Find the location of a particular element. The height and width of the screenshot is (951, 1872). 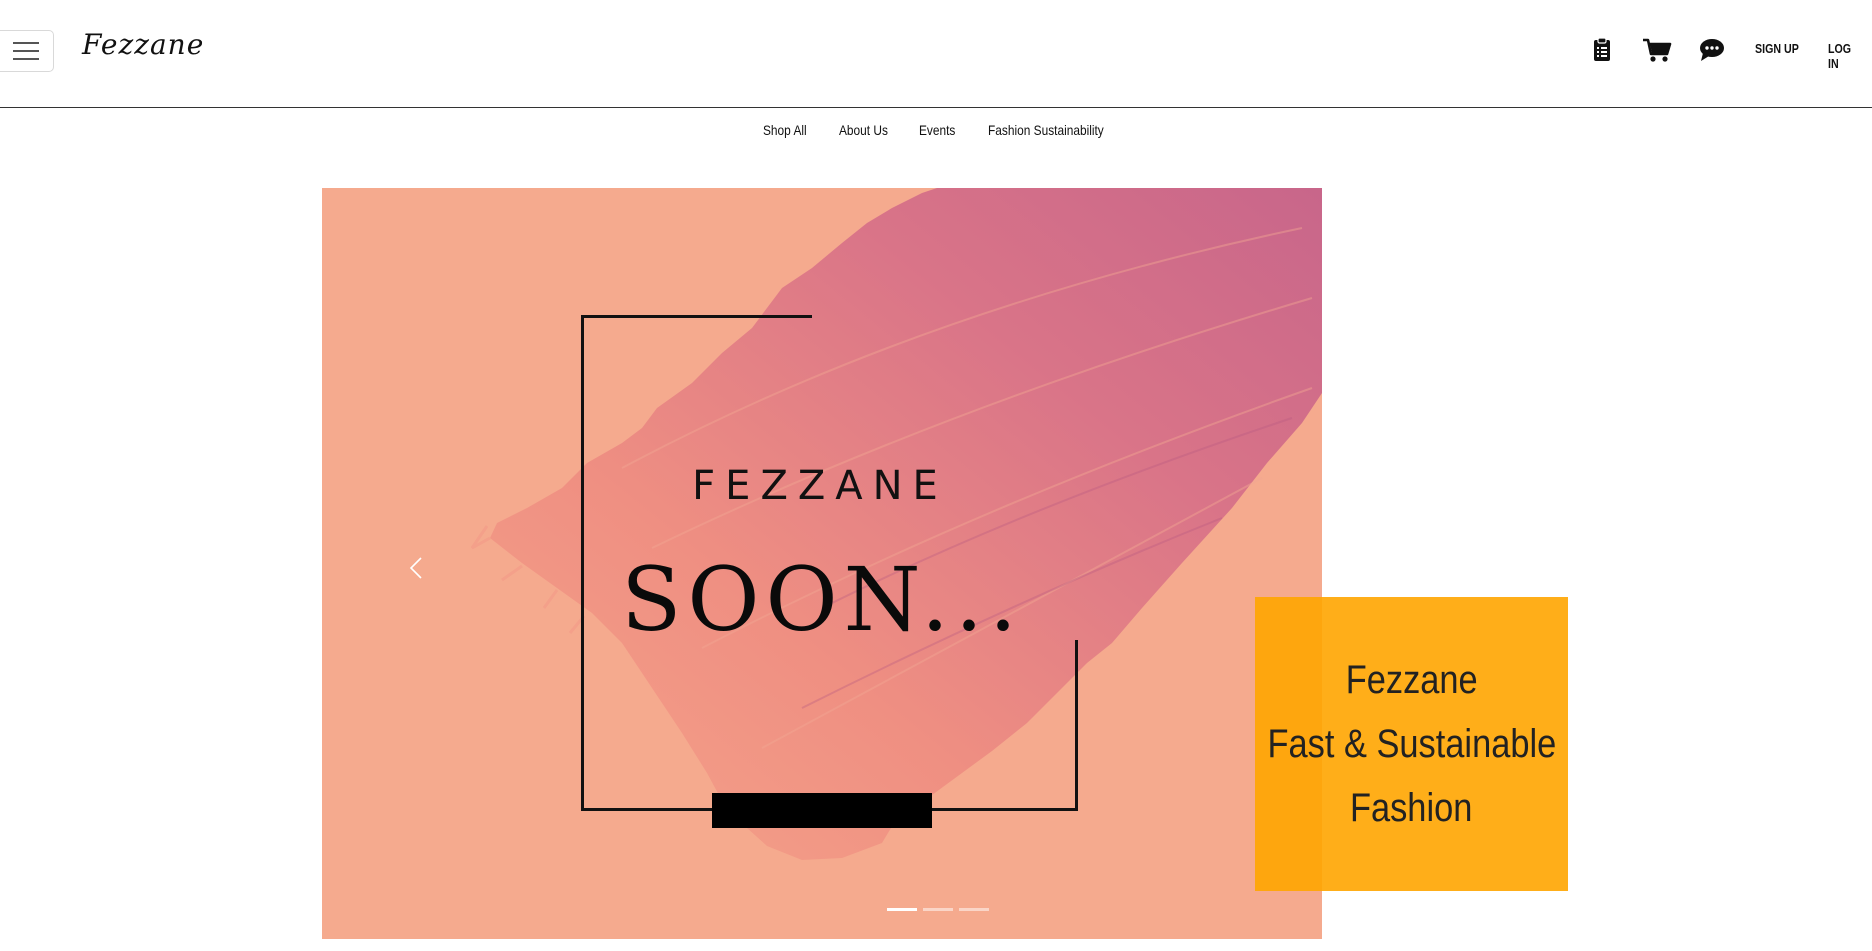

promo-subtitle-line1: Fast & Sustainable is located at coordinates (1411, 744).